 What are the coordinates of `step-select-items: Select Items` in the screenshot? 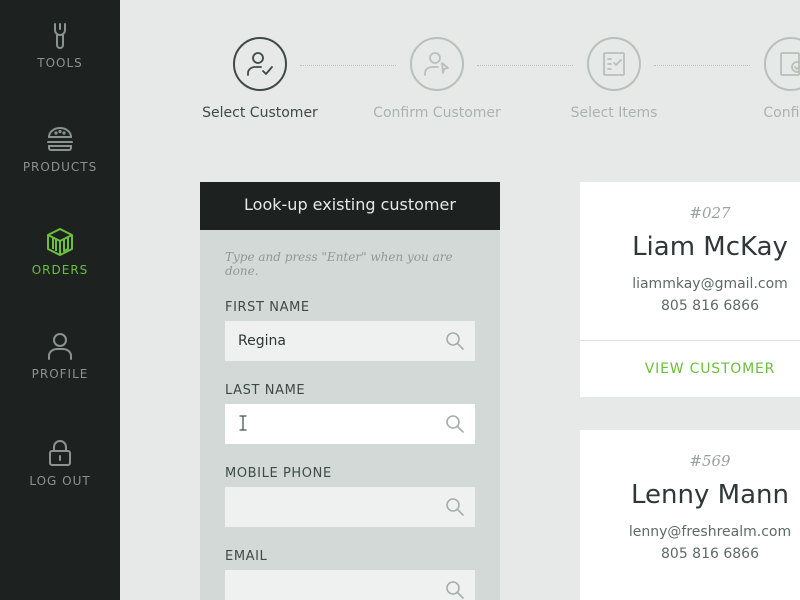 It's located at (614, 79).